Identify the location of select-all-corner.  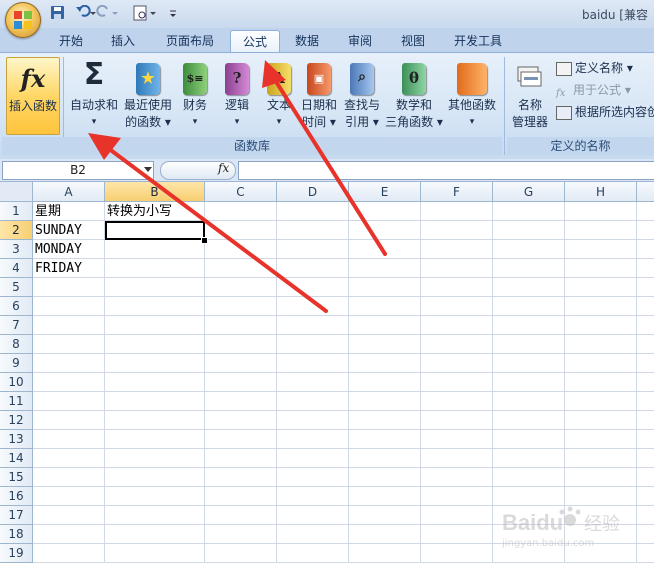
(16, 192).